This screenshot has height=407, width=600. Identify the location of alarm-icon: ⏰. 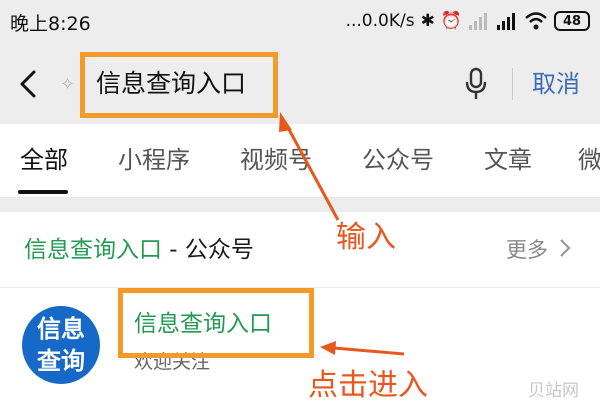
(451, 20).